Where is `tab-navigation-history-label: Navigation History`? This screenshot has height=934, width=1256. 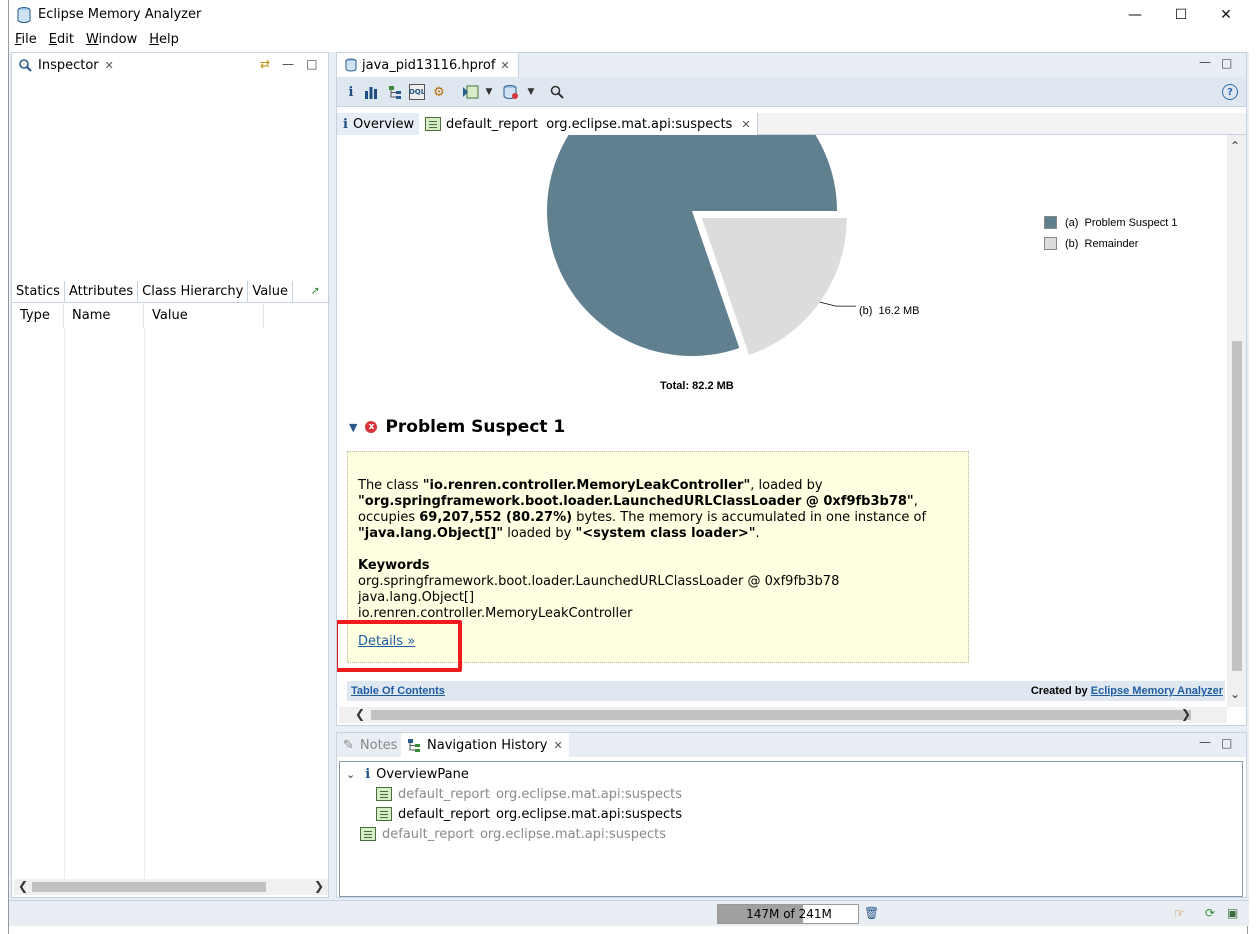
tab-navigation-history-label: Navigation History is located at coordinates (487, 745).